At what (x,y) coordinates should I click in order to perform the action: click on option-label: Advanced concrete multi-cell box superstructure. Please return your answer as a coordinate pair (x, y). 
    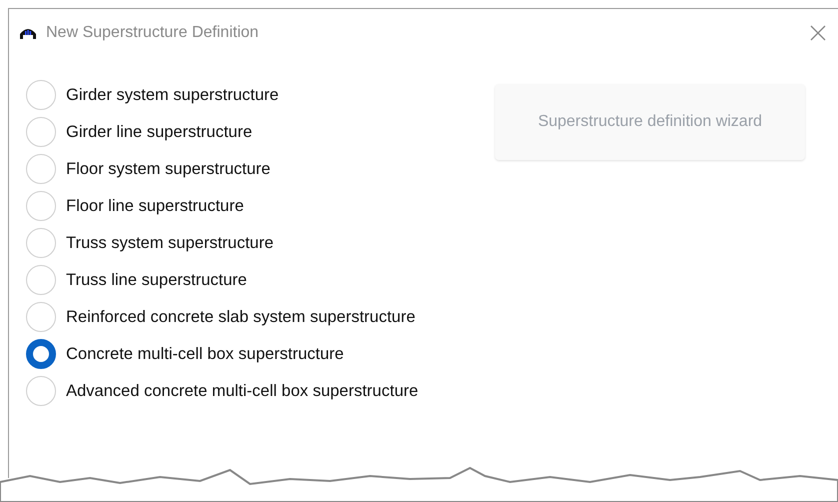
    Looking at the image, I should click on (242, 391).